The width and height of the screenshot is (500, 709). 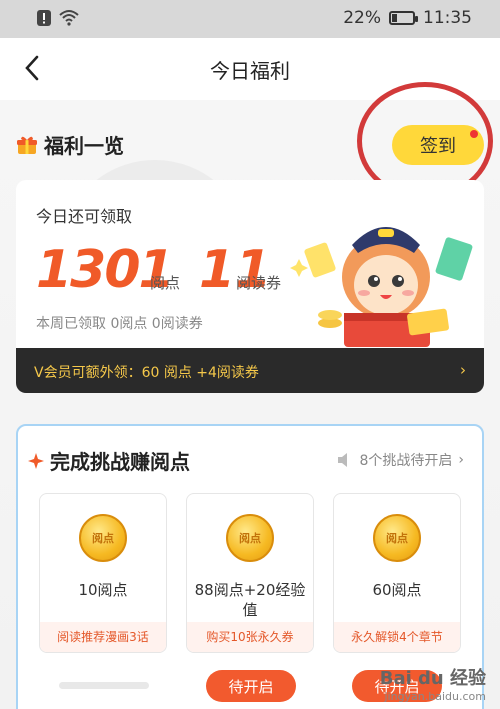 I want to click on section-title: 福利一览, so click(x=84, y=146).